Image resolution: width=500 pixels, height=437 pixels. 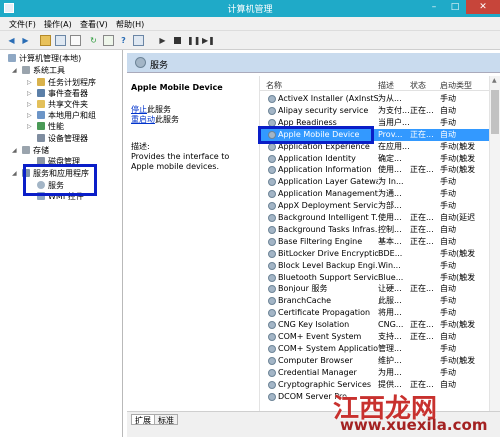 I want to click on restart-service-link: 重启动, so click(x=143, y=119).